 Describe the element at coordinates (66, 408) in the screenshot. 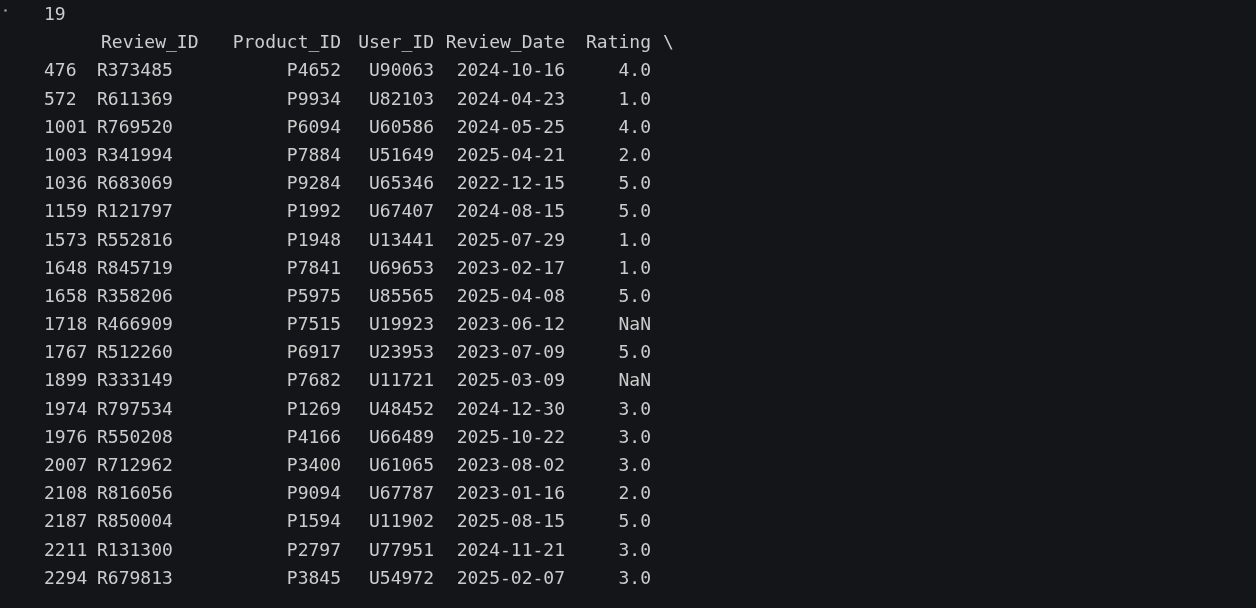

I see `row-index: 1974` at that location.